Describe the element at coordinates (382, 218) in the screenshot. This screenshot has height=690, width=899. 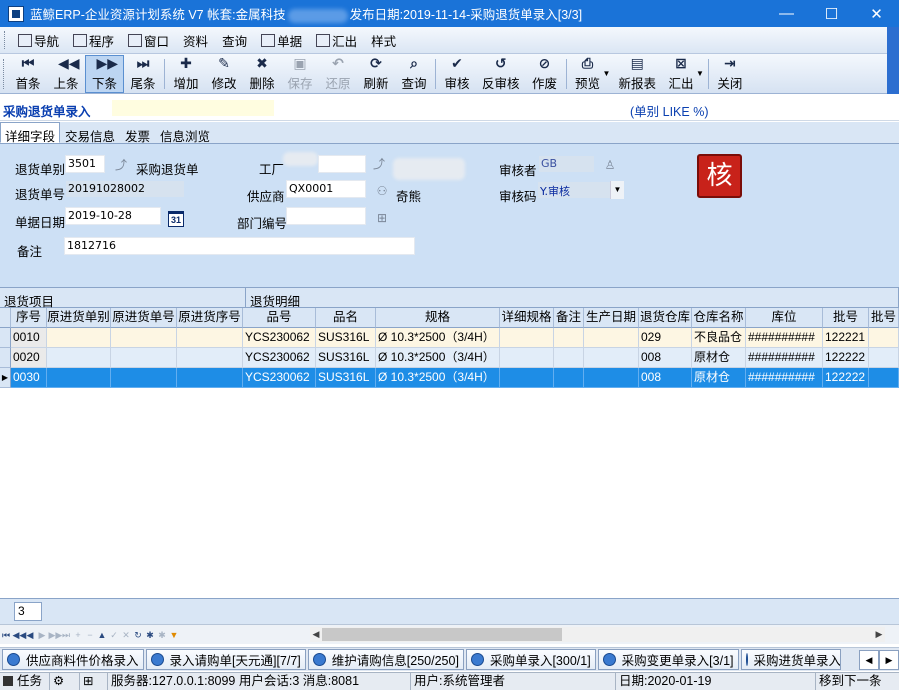
I see `org-icon: ⊞` at that location.